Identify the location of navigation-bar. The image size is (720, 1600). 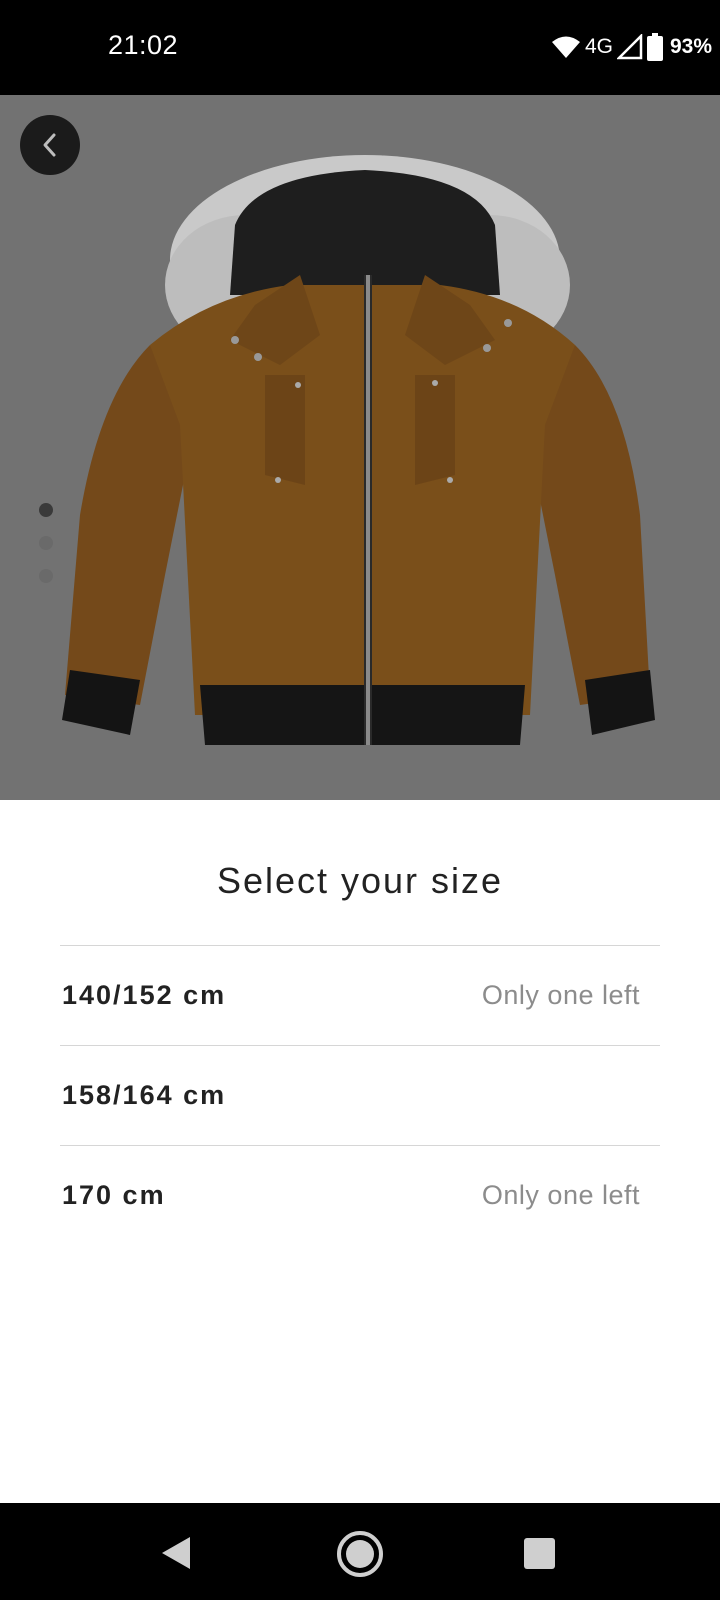
(360, 1551).